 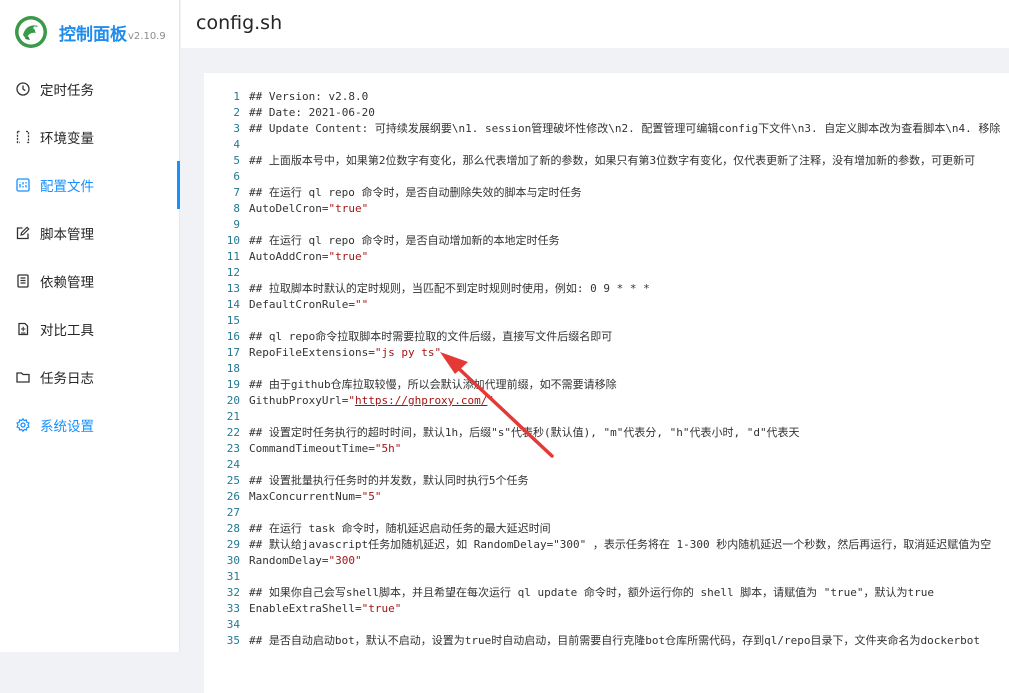 I want to click on code-line: 16 ## ql repo命令拉取脚本时需要拉取的文件后缀，直接写文件后缀名即可, so click(x=606, y=337).